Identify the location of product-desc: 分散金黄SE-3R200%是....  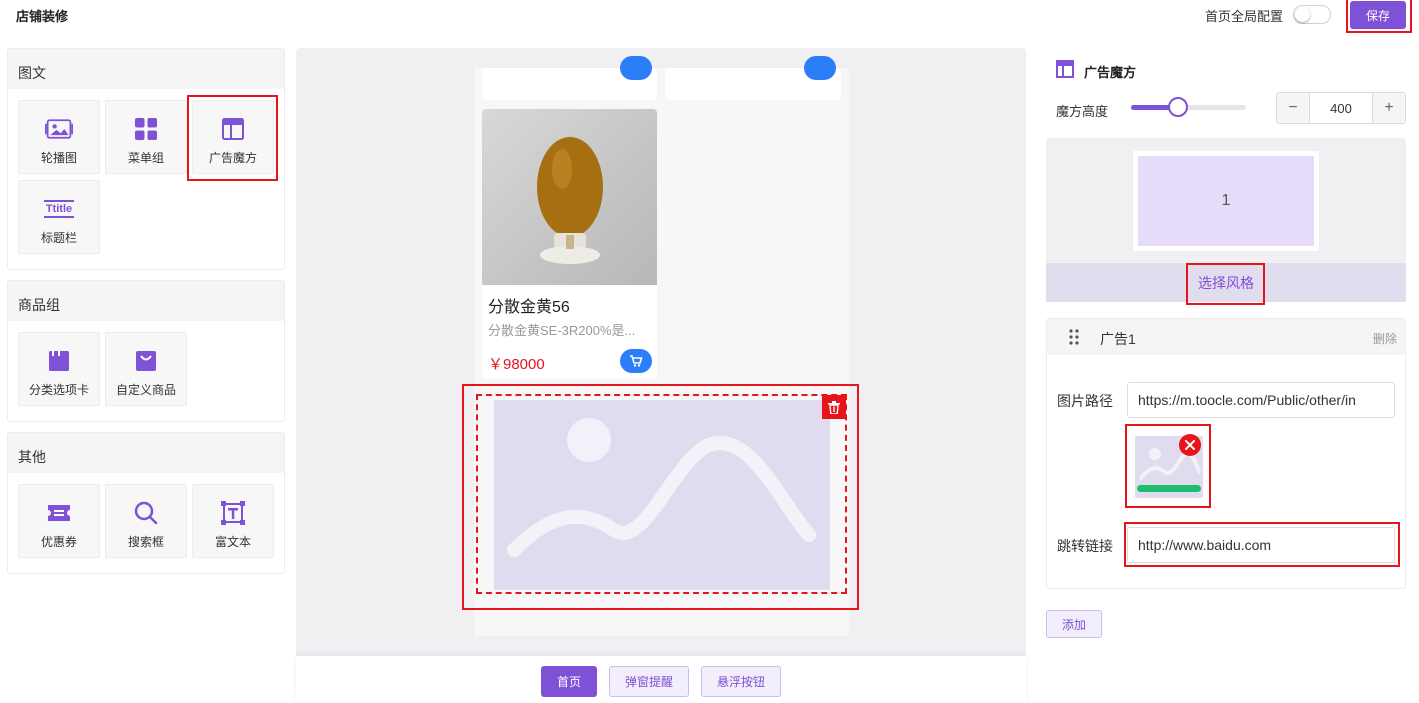
(562, 330).